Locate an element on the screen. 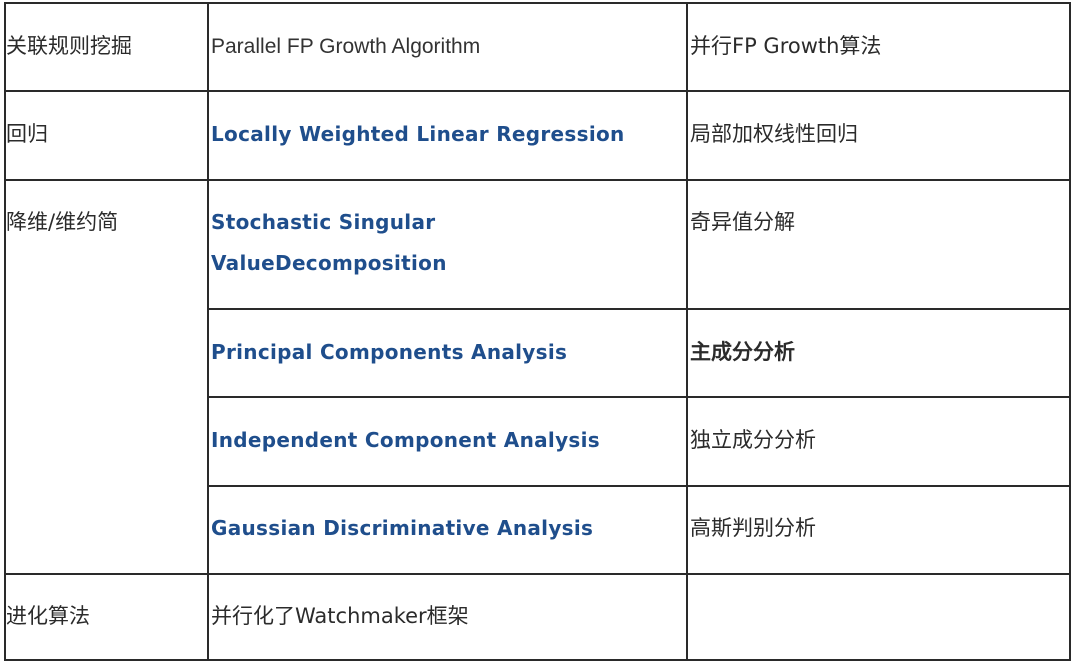  table-border-left is located at coordinates (5, 331).